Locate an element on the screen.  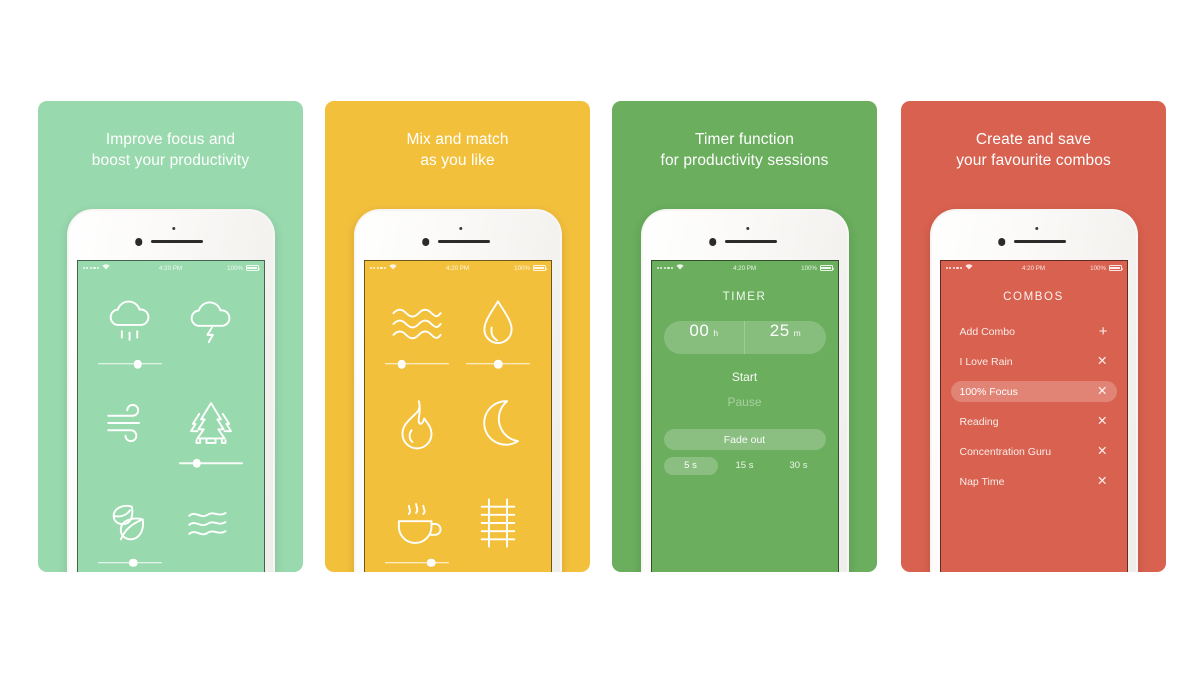
wind-icon is located at coordinates (130, 423).